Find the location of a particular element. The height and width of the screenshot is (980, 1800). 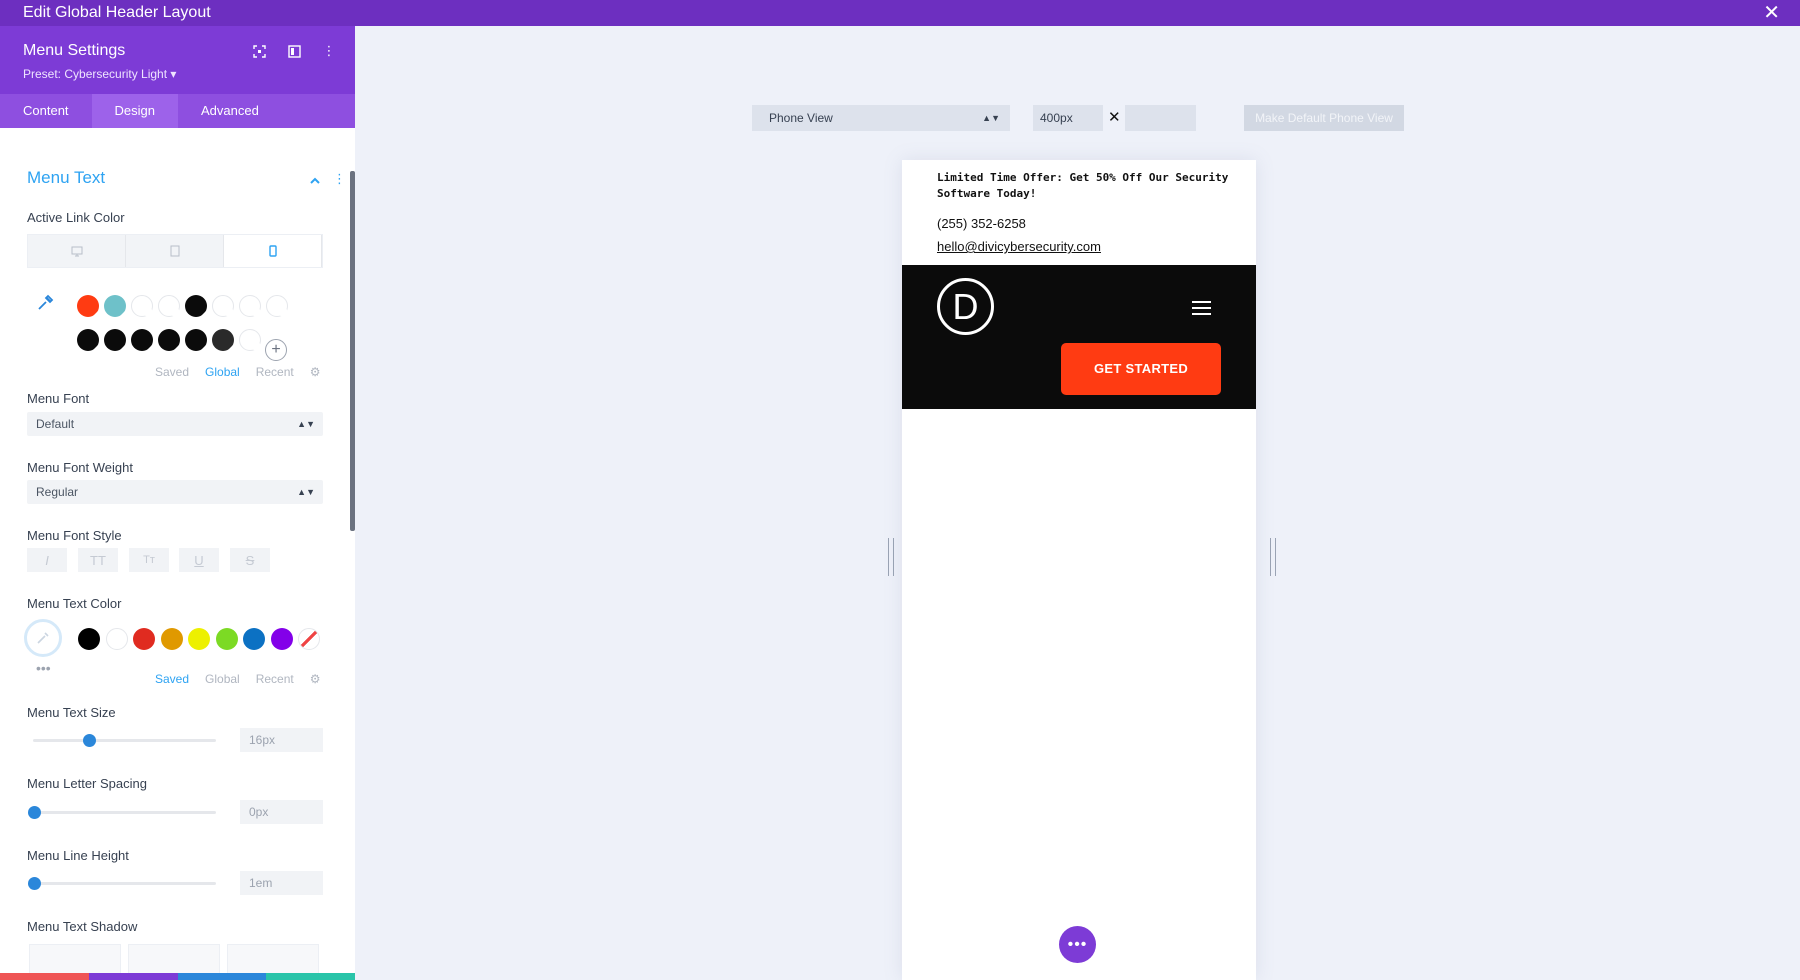

active-link-color-label: Active Link Color is located at coordinates (76, 217).